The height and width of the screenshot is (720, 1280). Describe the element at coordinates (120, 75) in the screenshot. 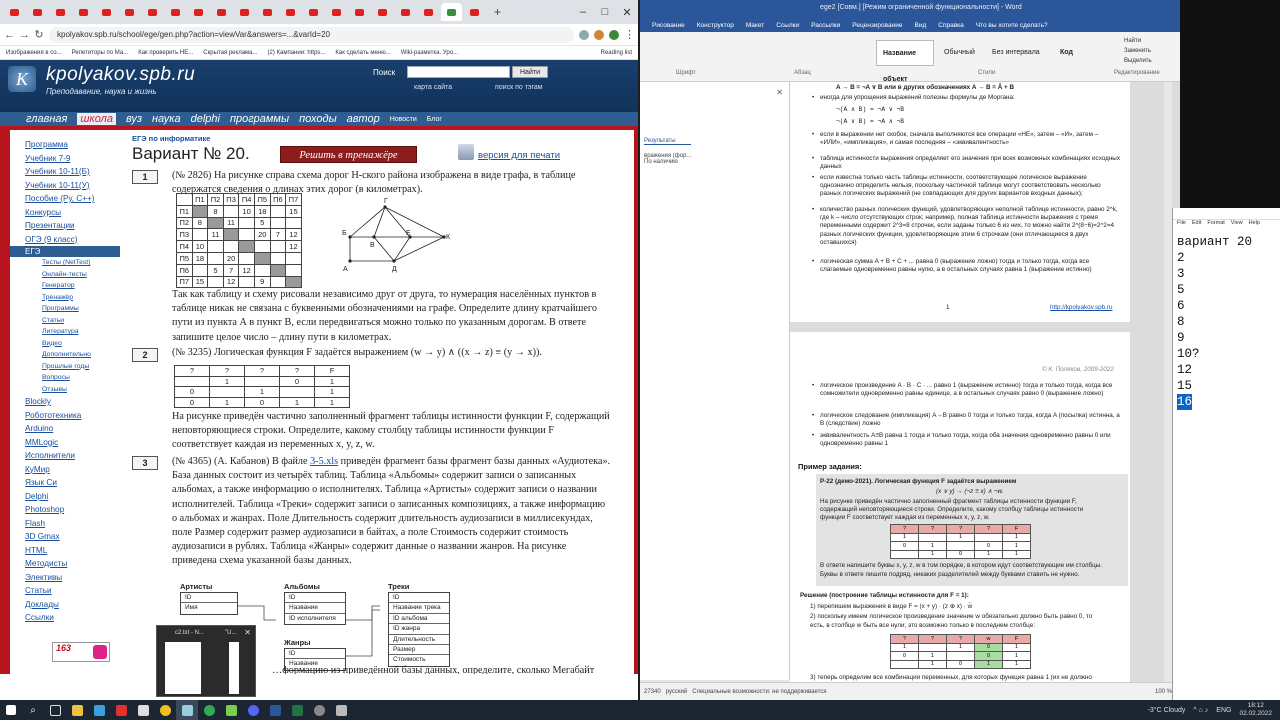

I see `site-title: kpolyakov.spb.ru` at that location.